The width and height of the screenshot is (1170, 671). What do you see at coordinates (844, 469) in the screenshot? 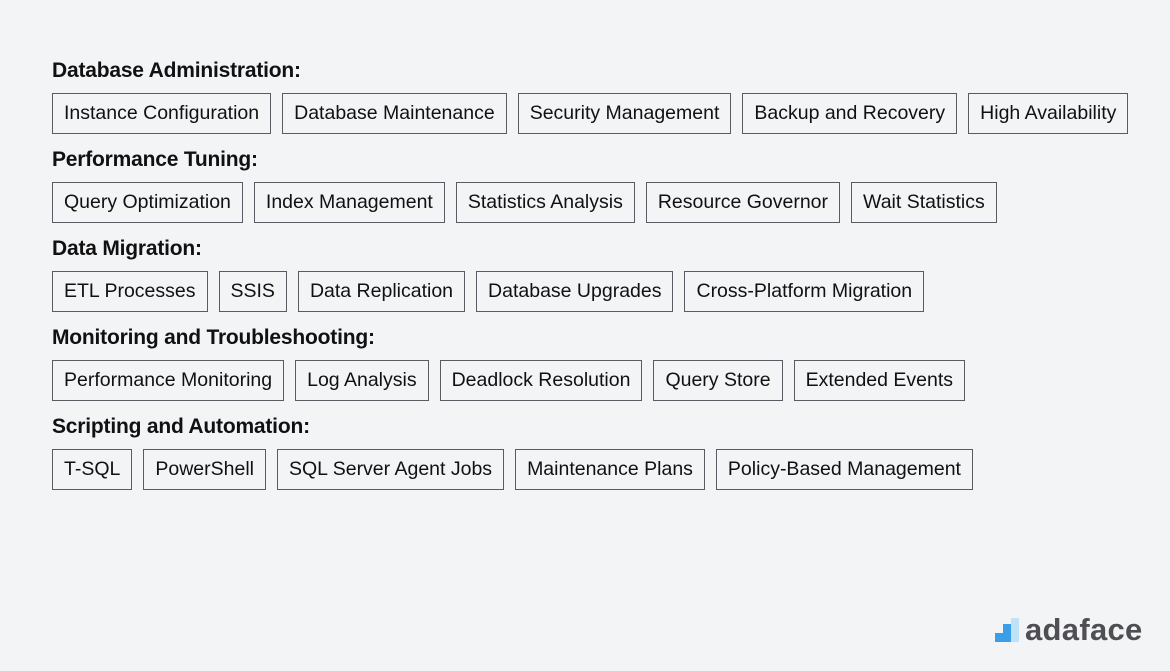
I see `tag-policy-based-management: Policy-Based Management` at bounding box center [844, 469].